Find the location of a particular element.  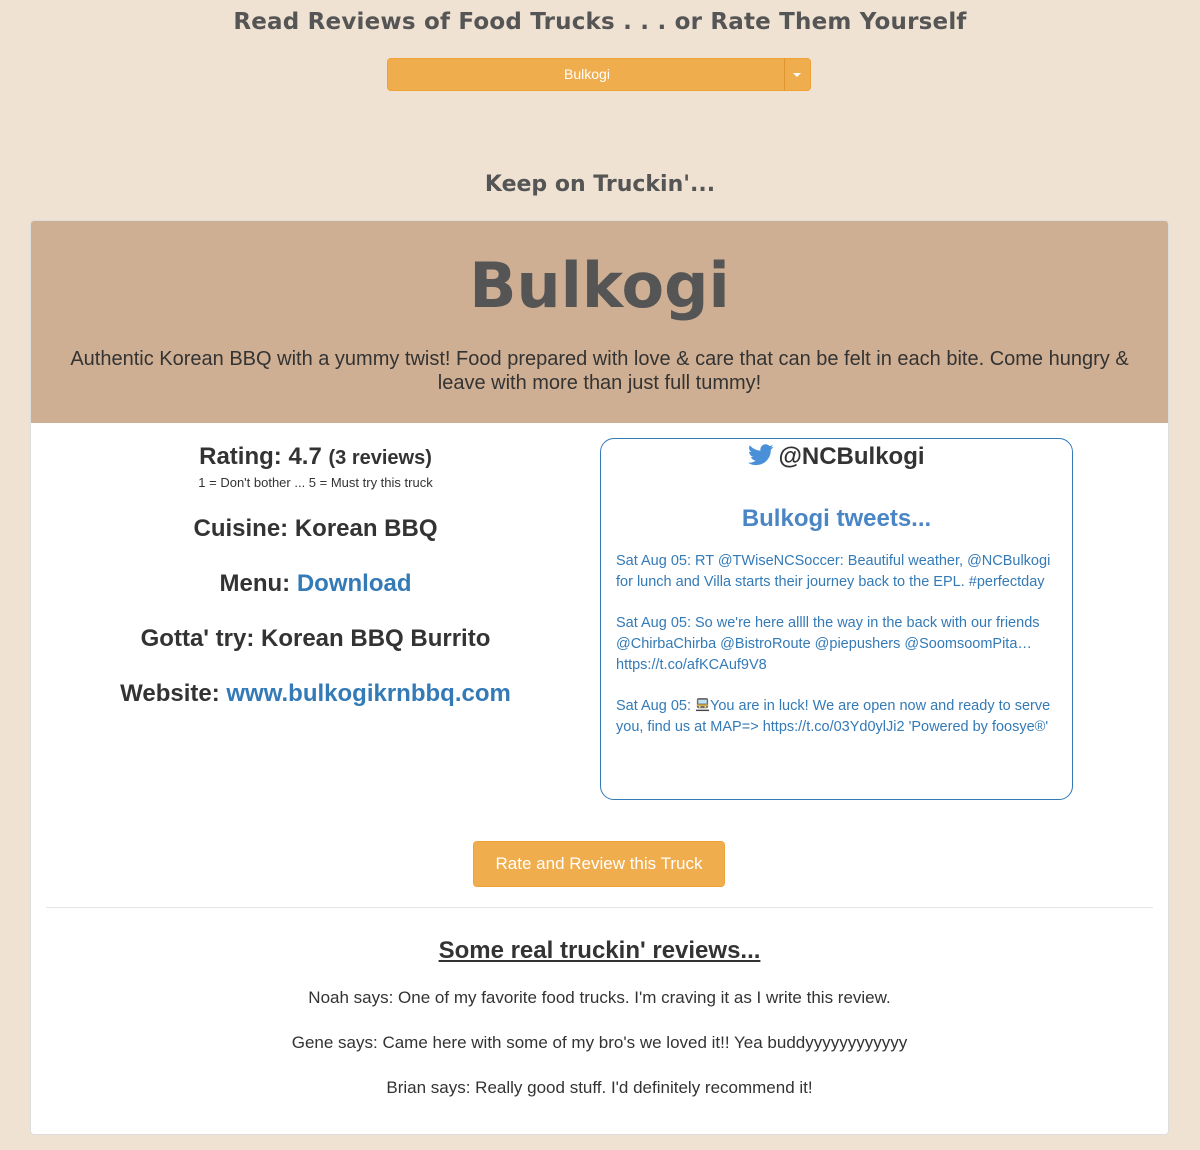

menu-row: Menu: Download is located at coordinates (315, 584).